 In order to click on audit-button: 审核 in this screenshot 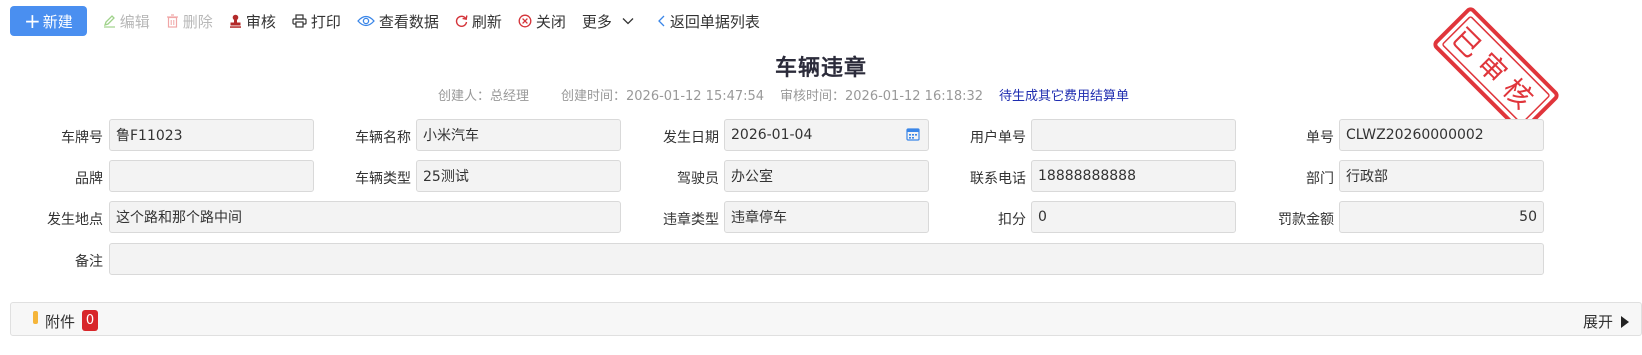, I will do `click(252, 21)`.